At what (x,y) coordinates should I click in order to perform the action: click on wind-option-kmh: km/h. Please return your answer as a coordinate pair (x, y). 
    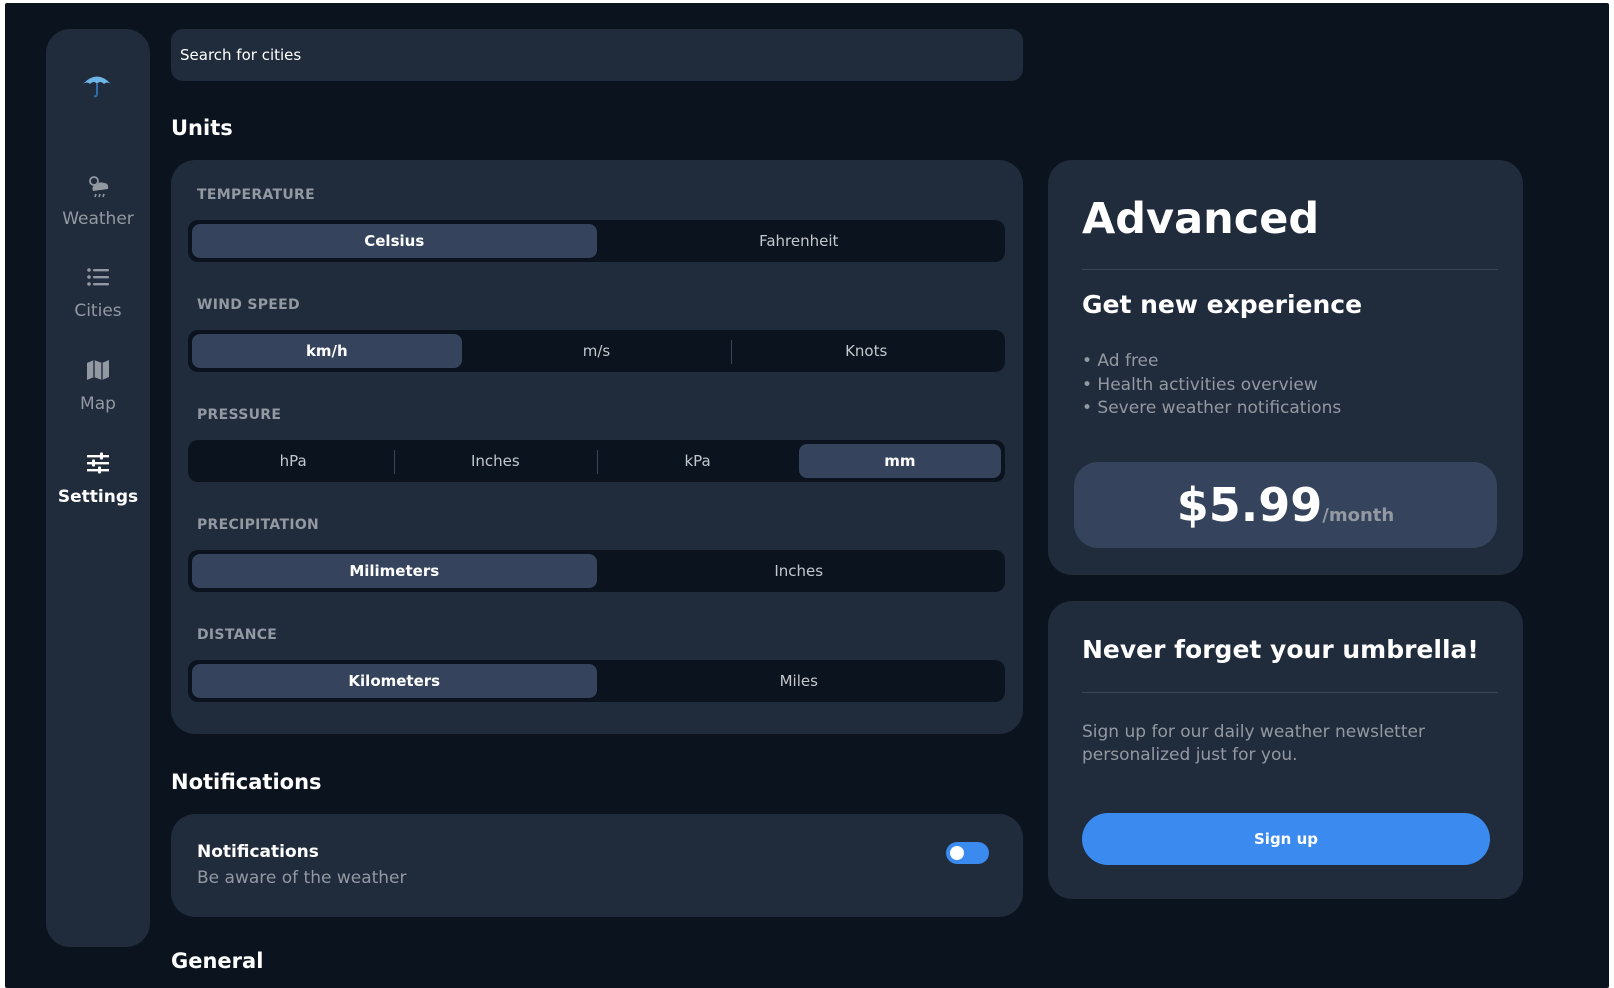
    Looking at the image, I should click on (327, 351).